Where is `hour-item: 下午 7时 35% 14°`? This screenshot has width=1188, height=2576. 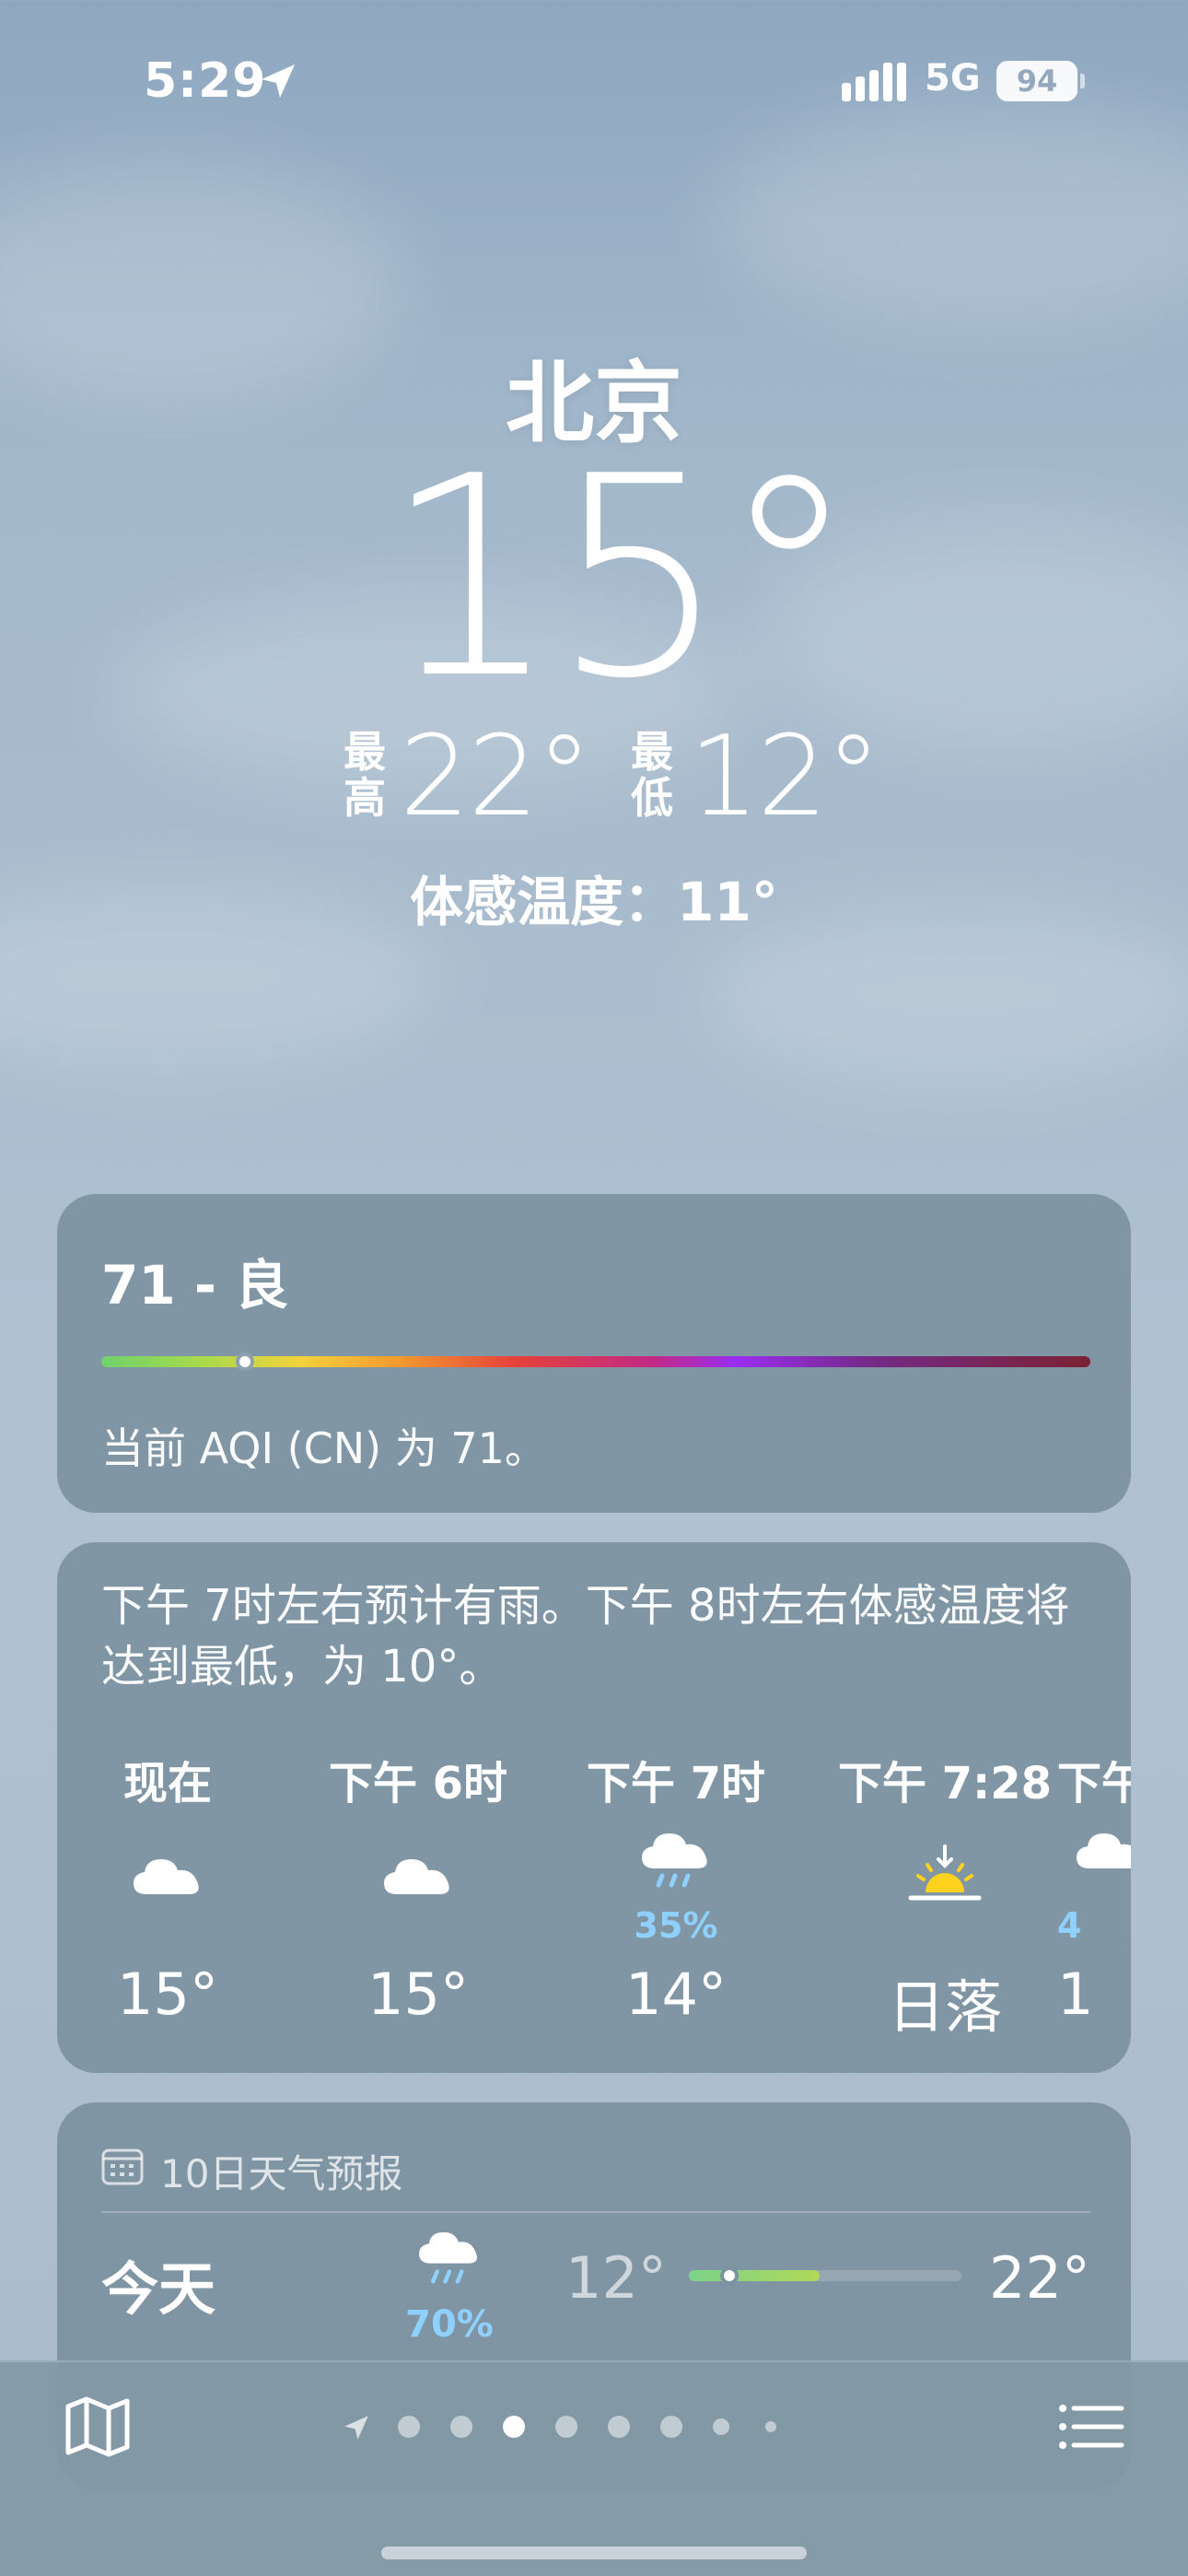
hour-item: 下午 7时 35% 14° is located at coordinates (675, 1904).